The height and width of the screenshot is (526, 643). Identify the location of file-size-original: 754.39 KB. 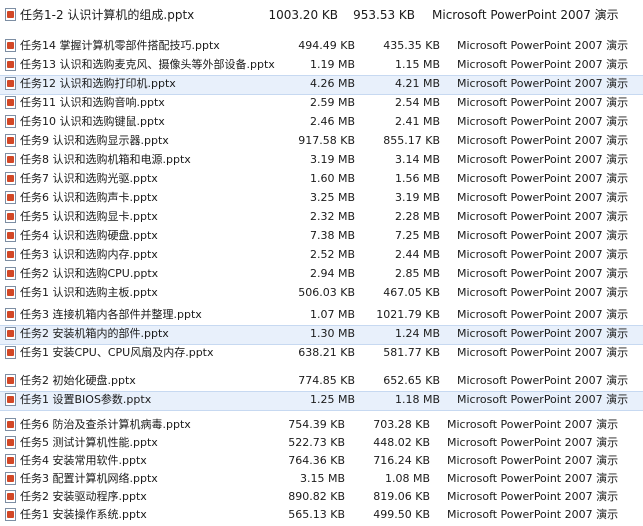
(316, 424).